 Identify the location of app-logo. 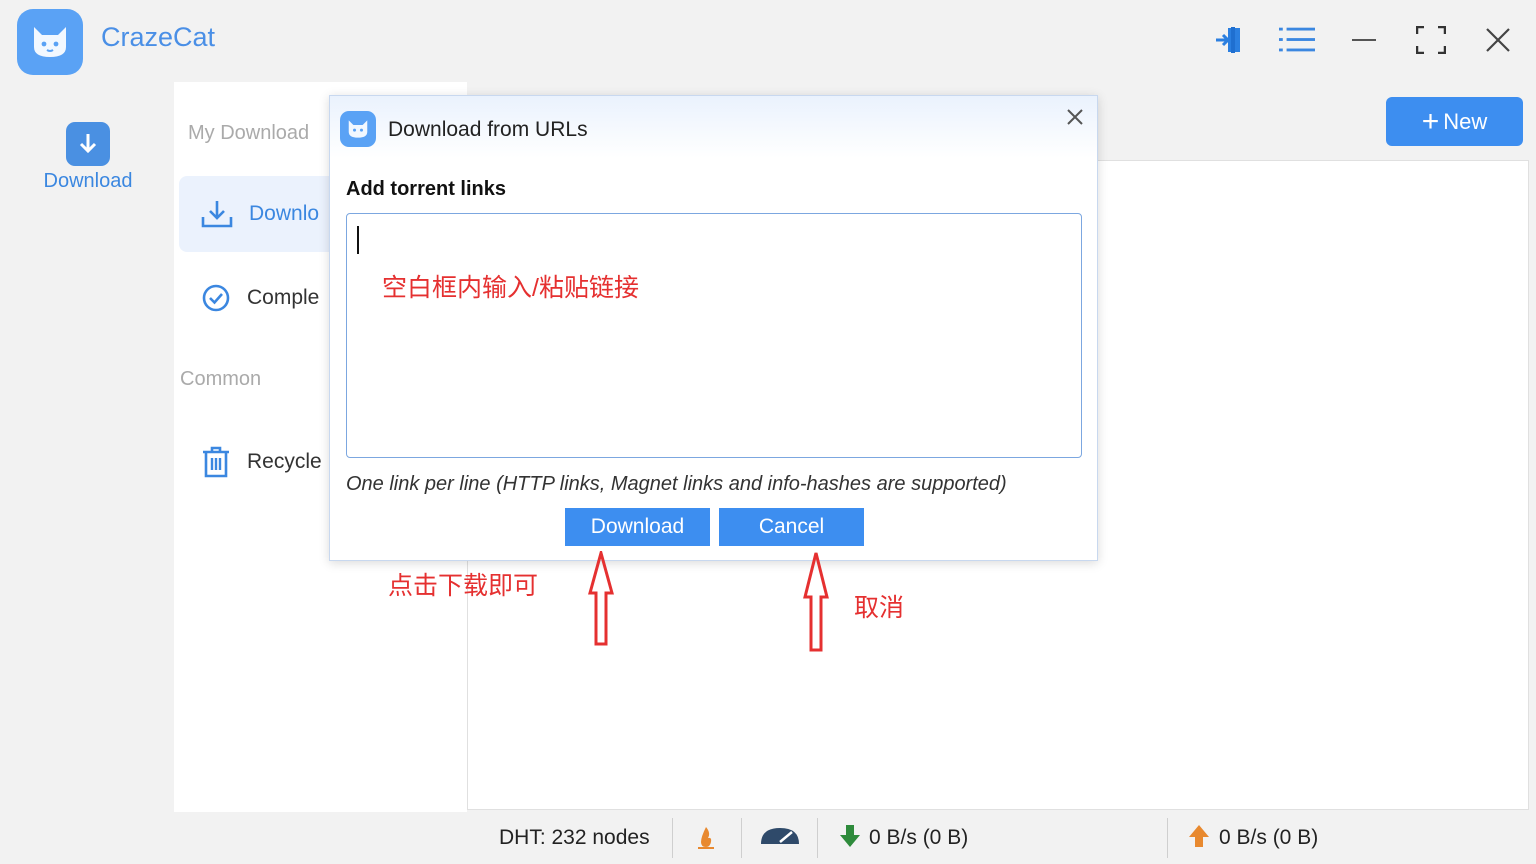
(50, 42).